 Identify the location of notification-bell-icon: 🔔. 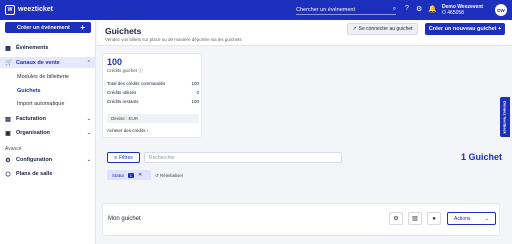
(432, 9).